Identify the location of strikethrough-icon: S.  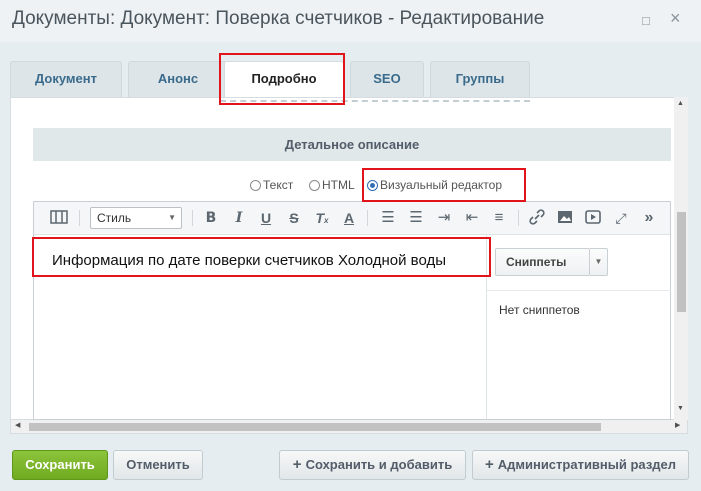
(294, 218).